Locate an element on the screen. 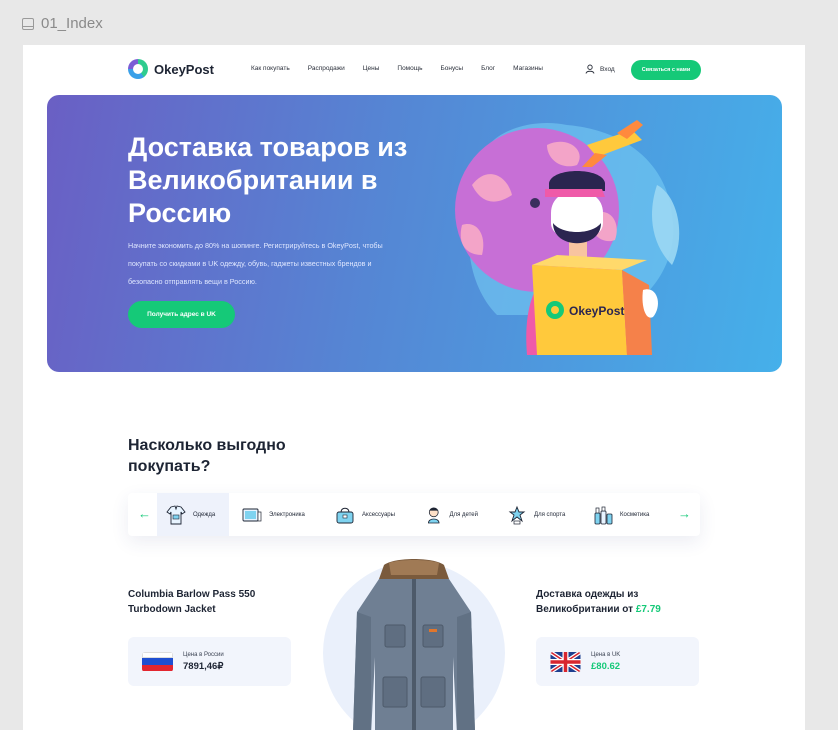 This screenshot has height=730, width=838. category-label: Аксессуары is located at coordinates (378, 514).